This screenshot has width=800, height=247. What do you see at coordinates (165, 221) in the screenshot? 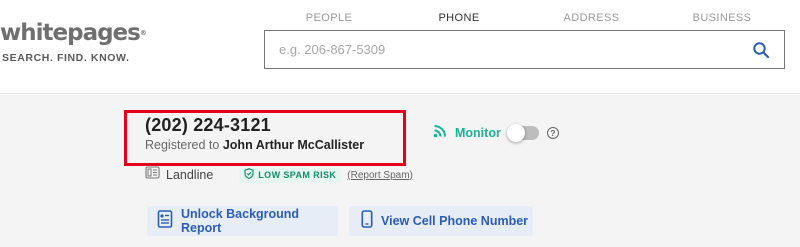
I see `report-icon` at bounding box center [165, 221].